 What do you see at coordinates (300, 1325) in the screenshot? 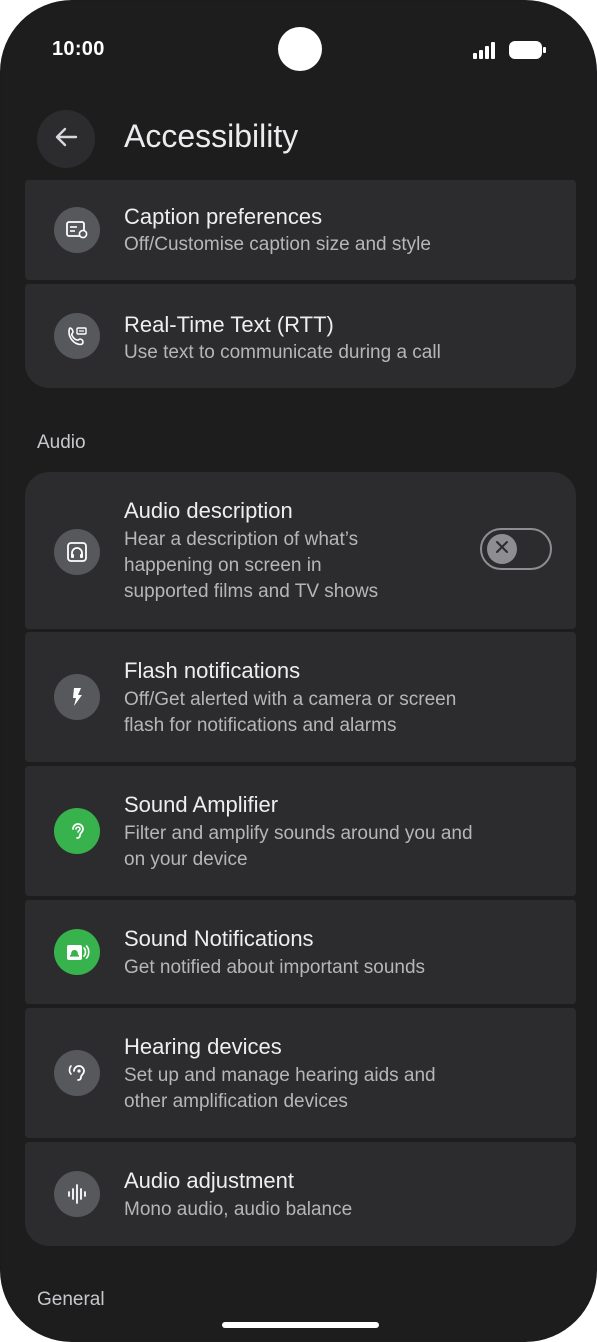
I see `home-indicator` at bounding box center [300, 1325].